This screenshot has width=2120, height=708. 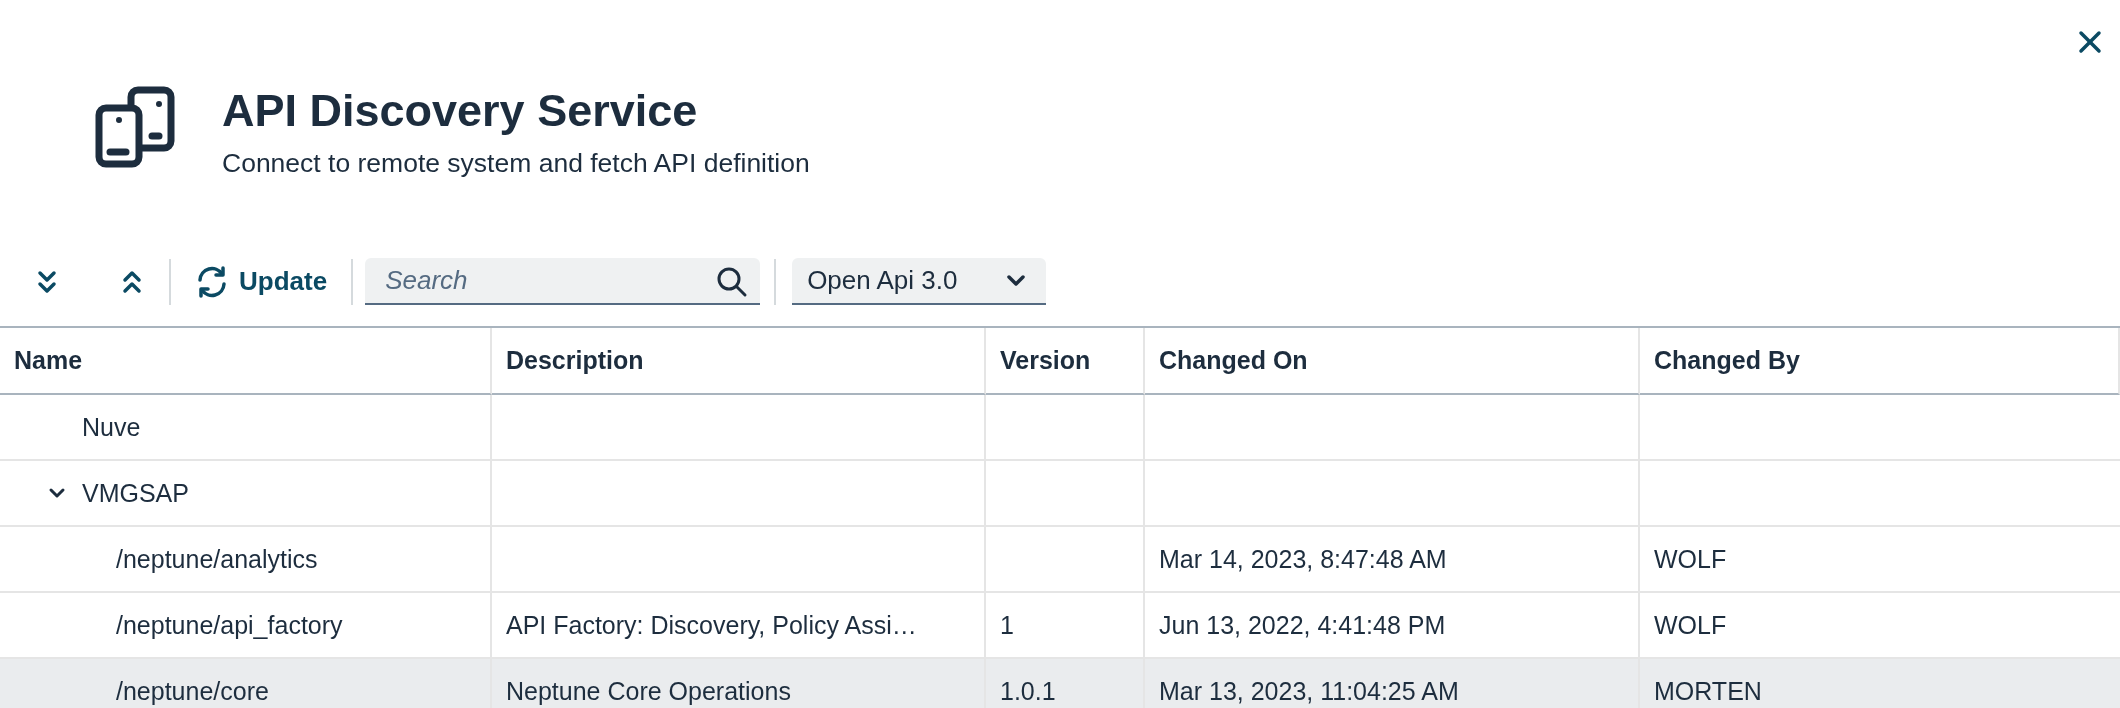 I want to click on mobile-devices-icon, so click(x=135, y=127).